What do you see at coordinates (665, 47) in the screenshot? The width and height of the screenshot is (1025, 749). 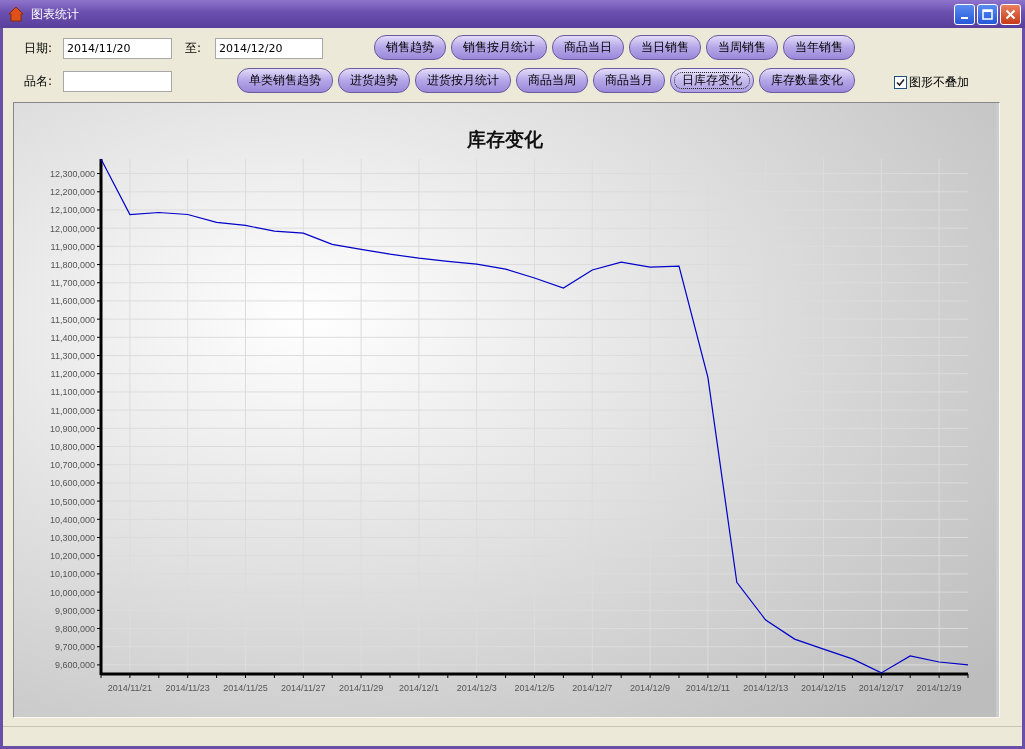 I see `chart-type-button: 当日销售` at bounding box center [665, 47].